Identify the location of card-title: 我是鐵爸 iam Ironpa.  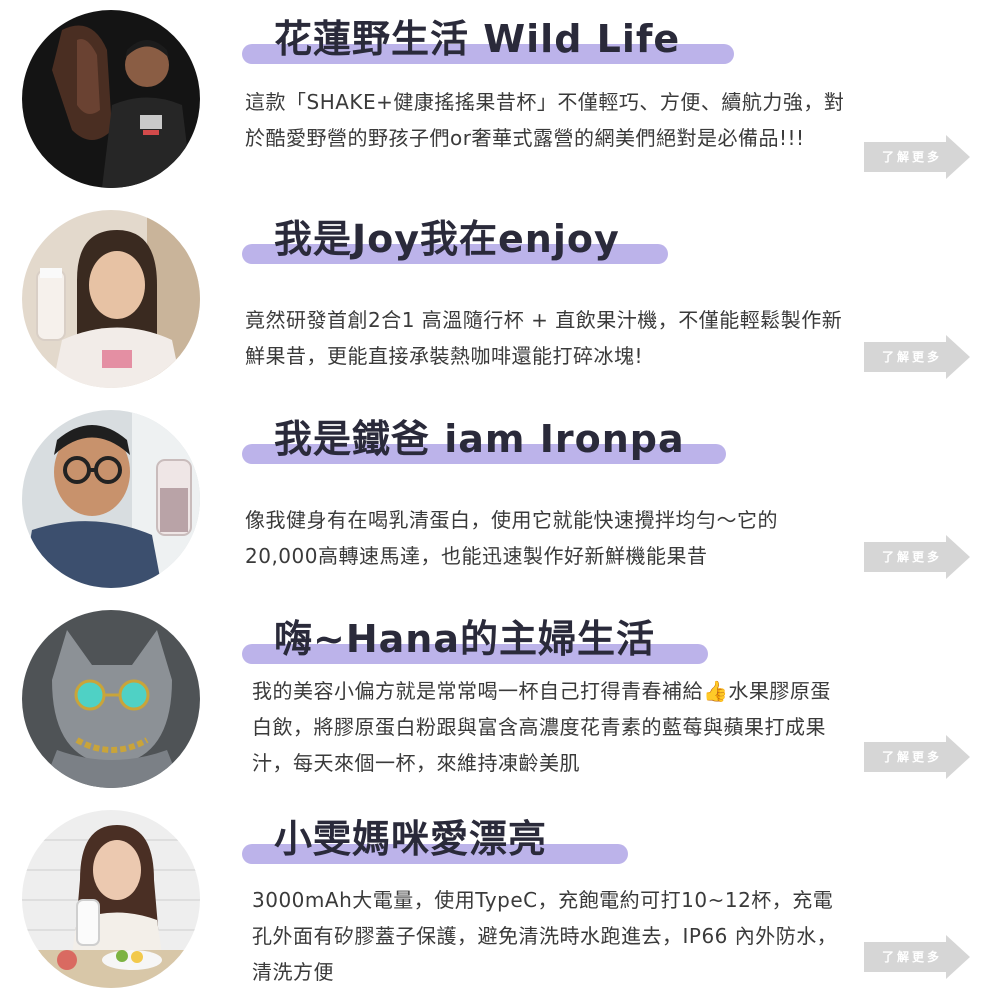
(479, 439).